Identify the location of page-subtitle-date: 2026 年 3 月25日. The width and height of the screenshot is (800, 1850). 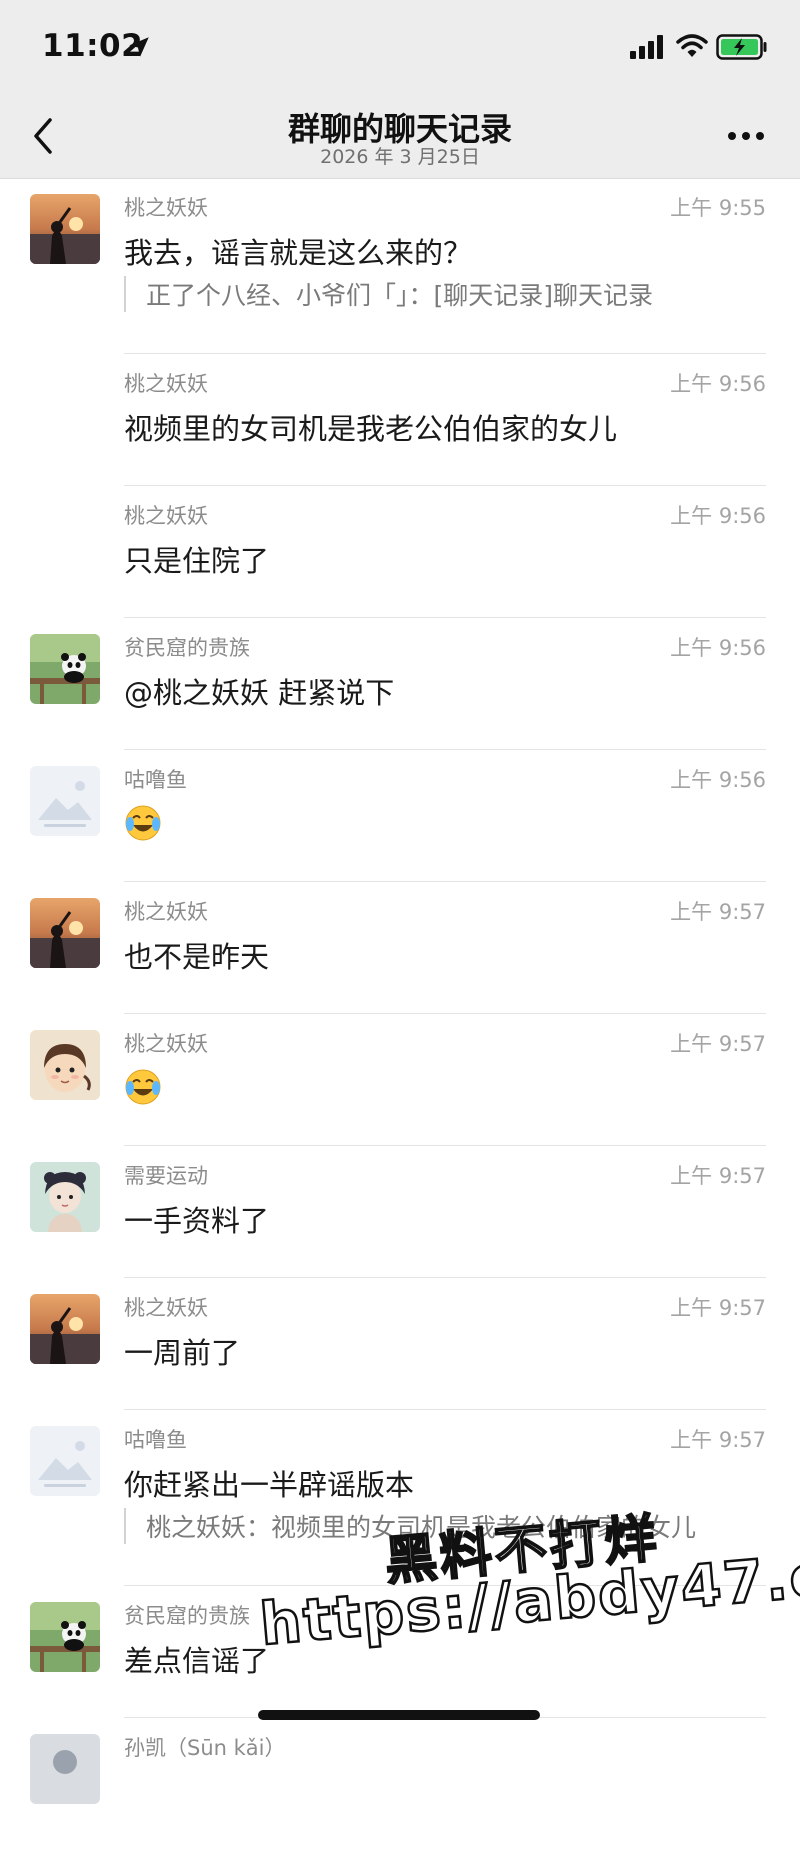
(400, 157).